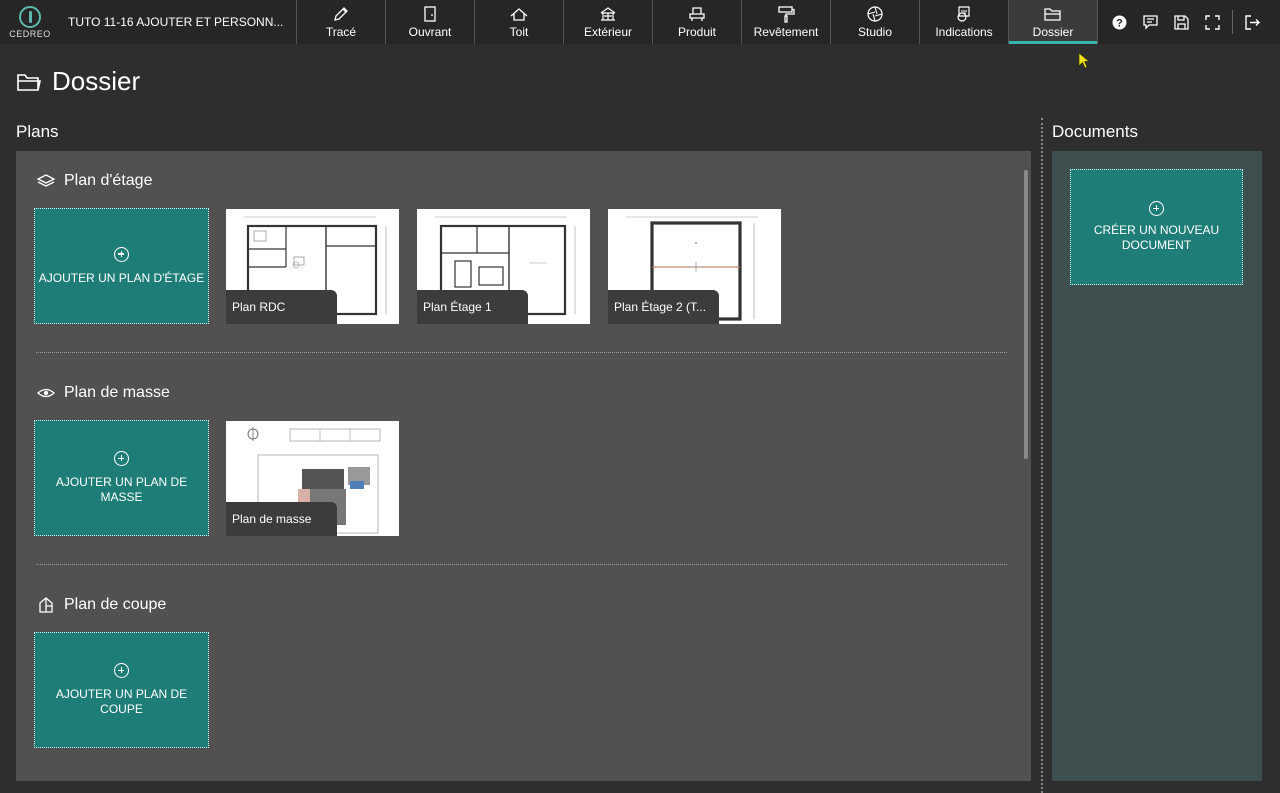 This screenshot has height=793, width=1280. I want to click on cedreo-logo-mark, so click(30, 16).